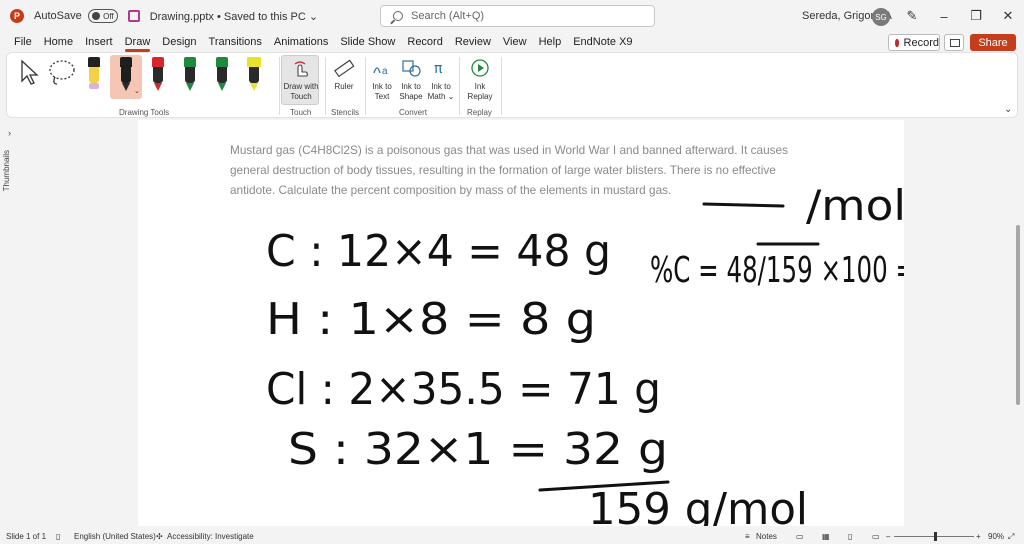 The image size is (1024, 544). Describe the element at coordinates (480, 91) in the screenshot. I see `ink-replay-label: Ink Replay` at that location.